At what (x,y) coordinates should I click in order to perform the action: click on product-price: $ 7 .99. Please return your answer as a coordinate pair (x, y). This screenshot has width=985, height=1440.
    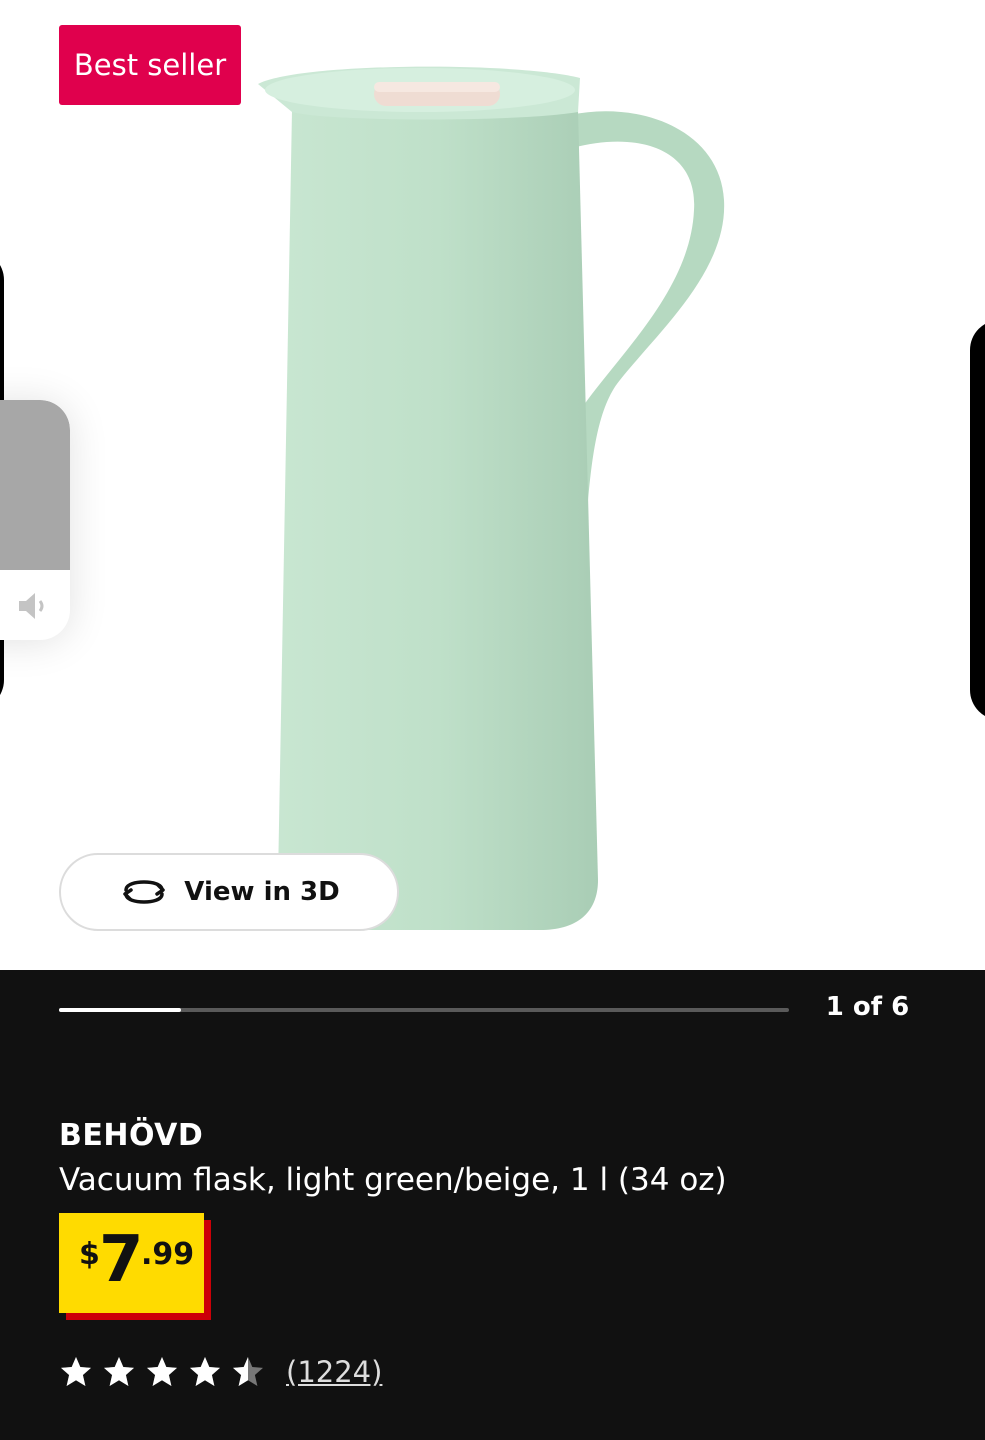
    Looking at the image, I should click on (135, 1266).